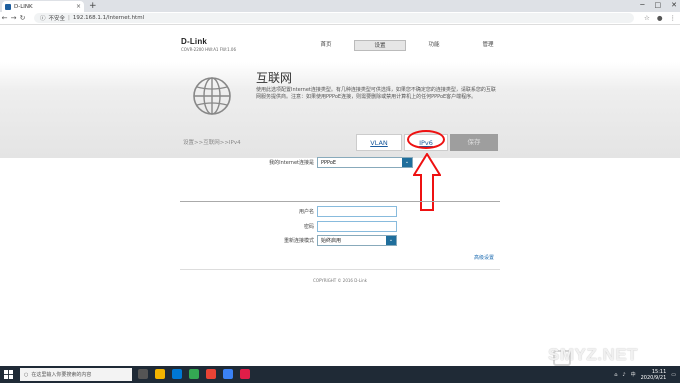 Image resolution: width=680 pixels, height=383 pixels. What do you see at coordinates (13, 18) in the screenshot?
I see `forward-icon: →` at bounding box center [13, 18].